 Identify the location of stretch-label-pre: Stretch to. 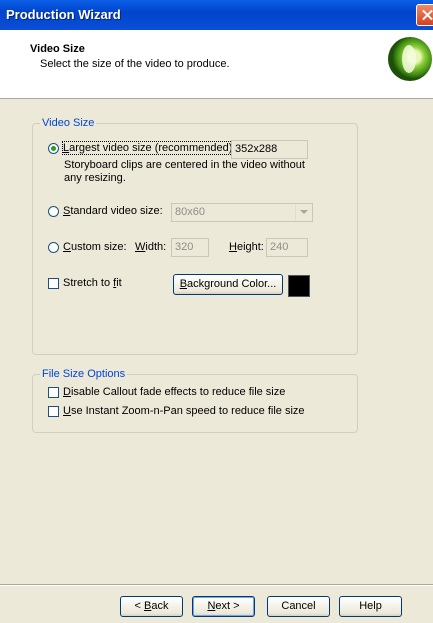
(88, 283).